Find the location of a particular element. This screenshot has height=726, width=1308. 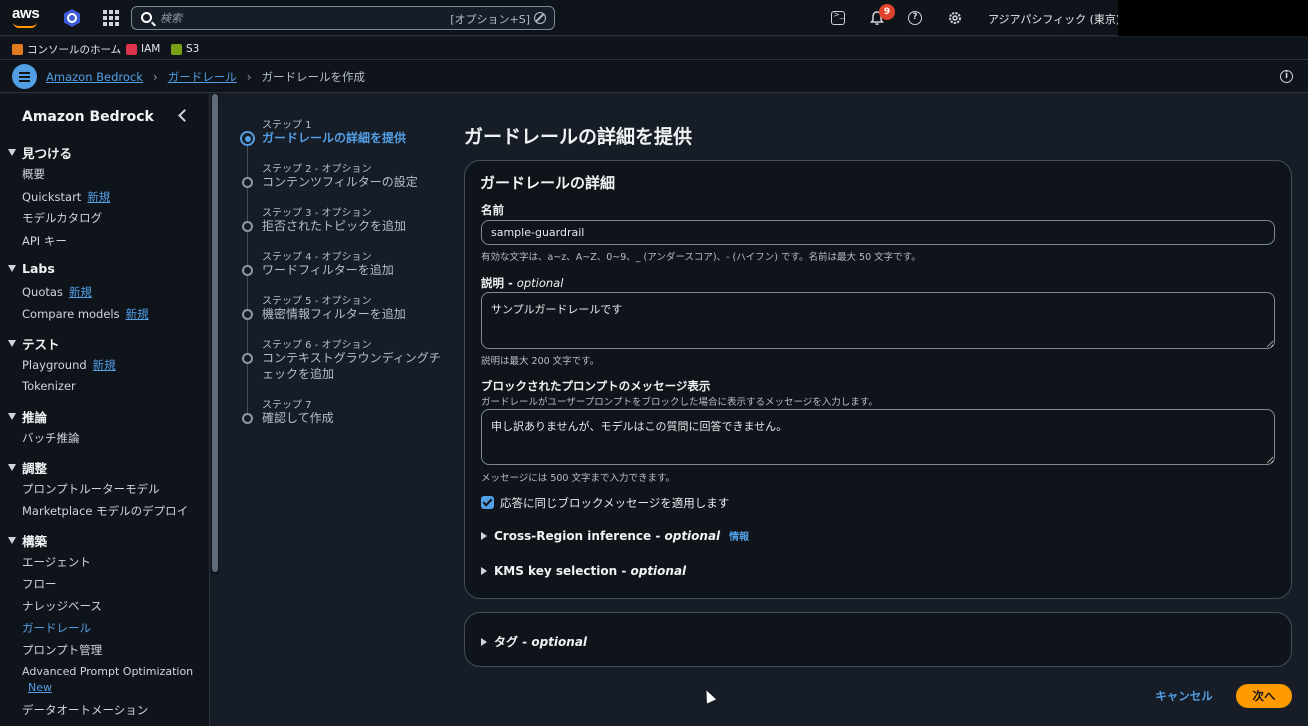

favorites-bar: コンソールのホーム IAM S3 is located at coordinates (654, 48).